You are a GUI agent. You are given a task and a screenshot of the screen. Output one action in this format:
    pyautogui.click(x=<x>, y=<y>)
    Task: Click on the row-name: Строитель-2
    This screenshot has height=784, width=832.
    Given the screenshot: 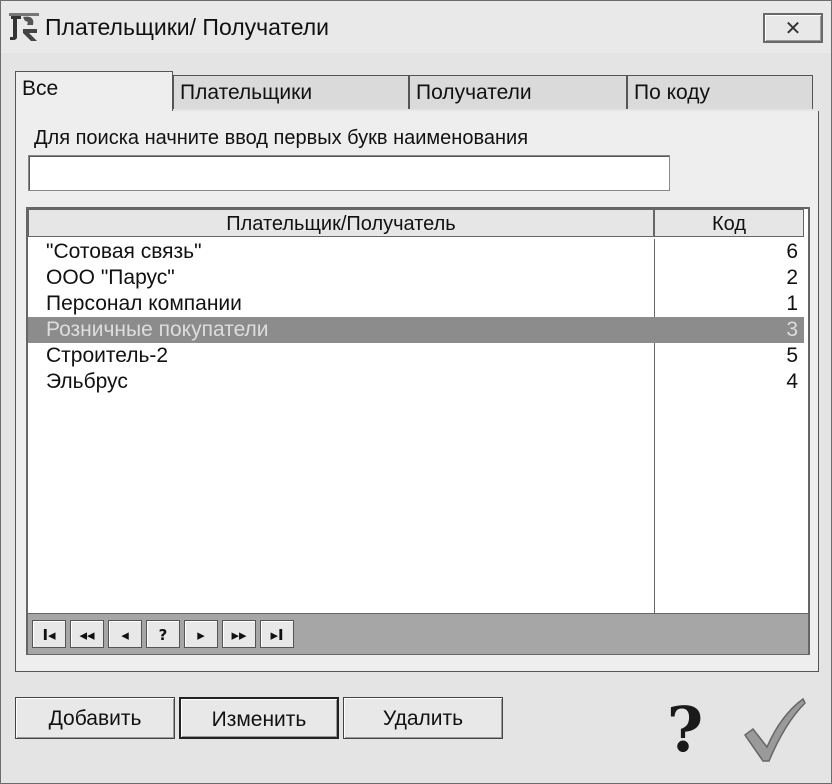 What is the action you would take?
    pyautogui.click(x=107, y=355)
    